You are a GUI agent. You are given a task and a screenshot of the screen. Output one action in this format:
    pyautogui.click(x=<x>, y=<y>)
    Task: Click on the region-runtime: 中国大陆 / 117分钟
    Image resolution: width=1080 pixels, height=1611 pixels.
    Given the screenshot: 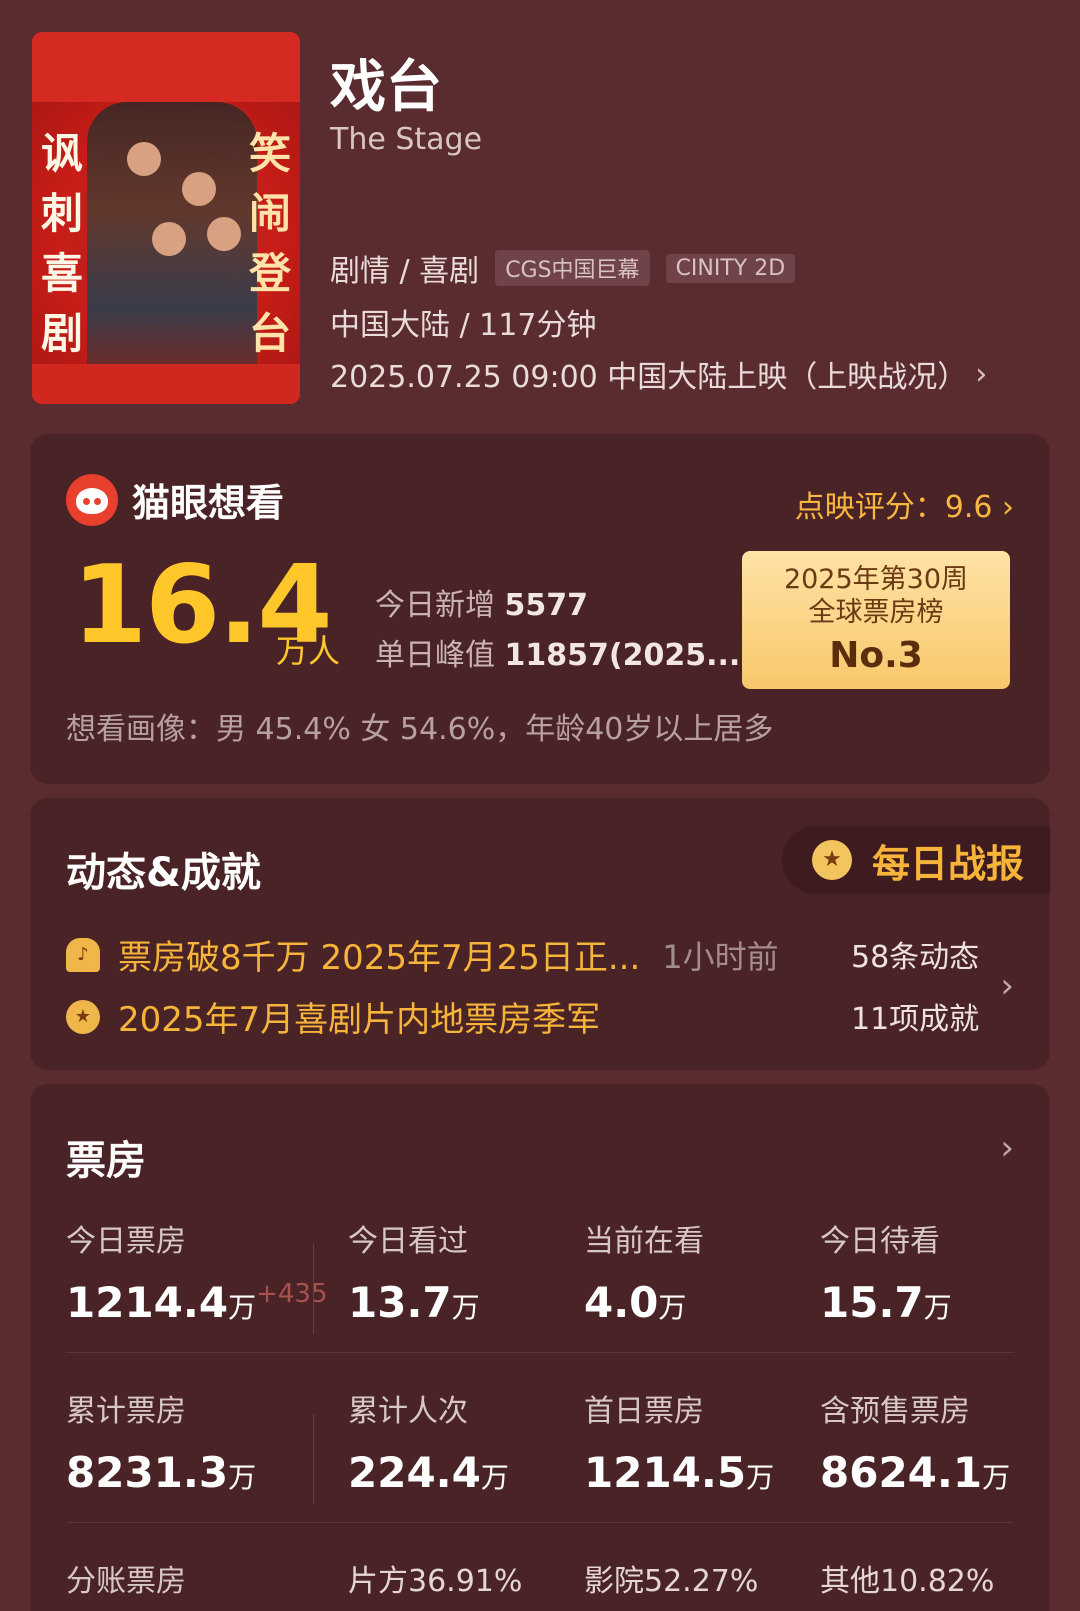 What is the action you would take?
    pyautogui.click(x=463, y=325)
    